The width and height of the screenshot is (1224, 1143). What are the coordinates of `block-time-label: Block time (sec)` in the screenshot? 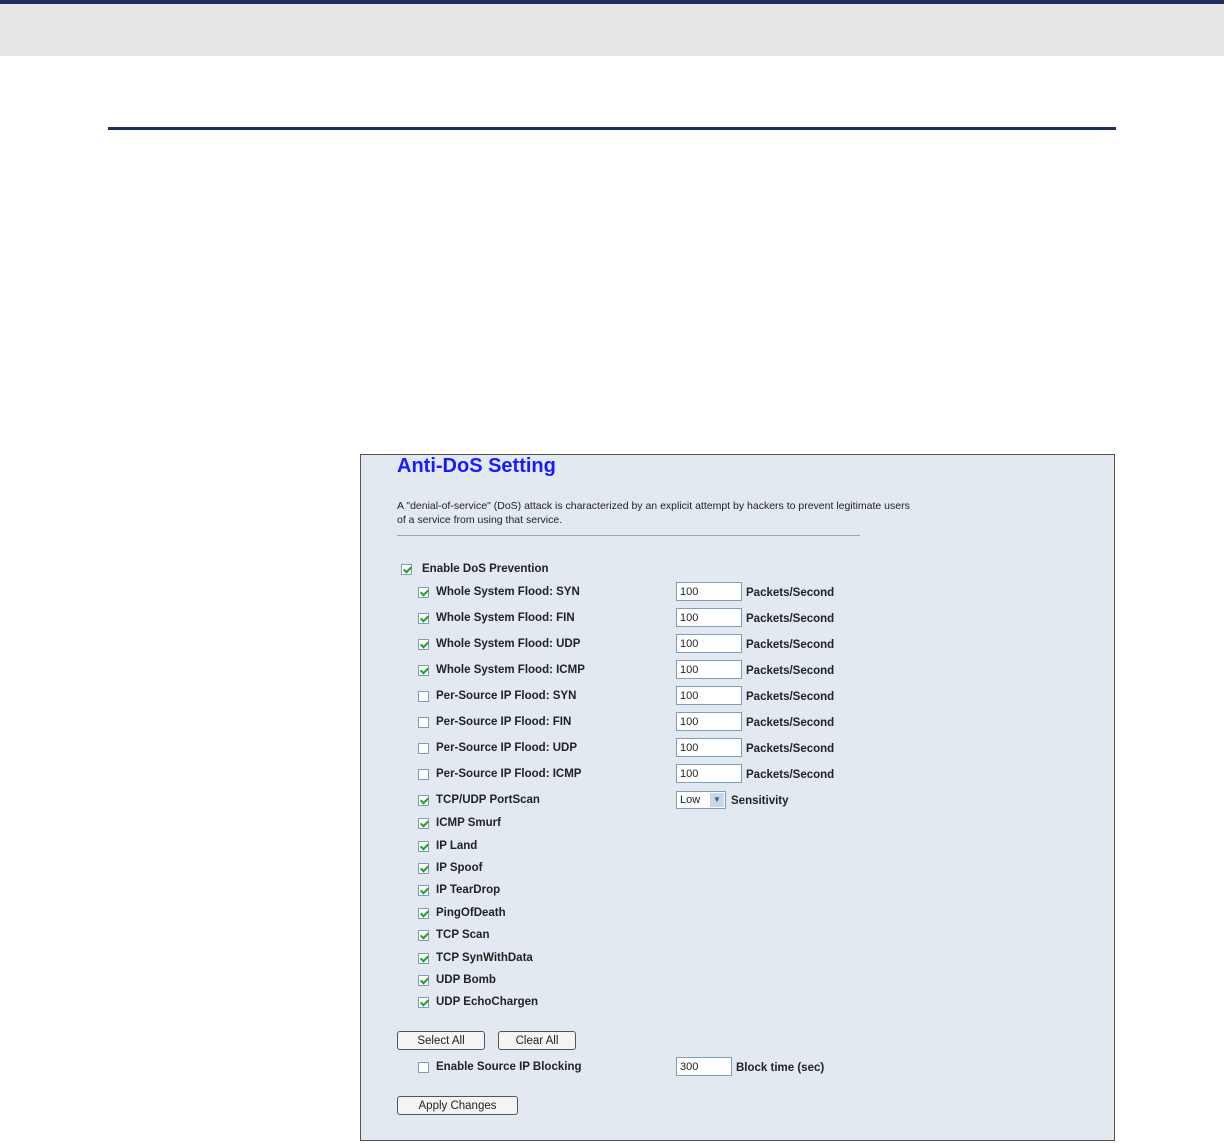 It's located at (780, 1068).